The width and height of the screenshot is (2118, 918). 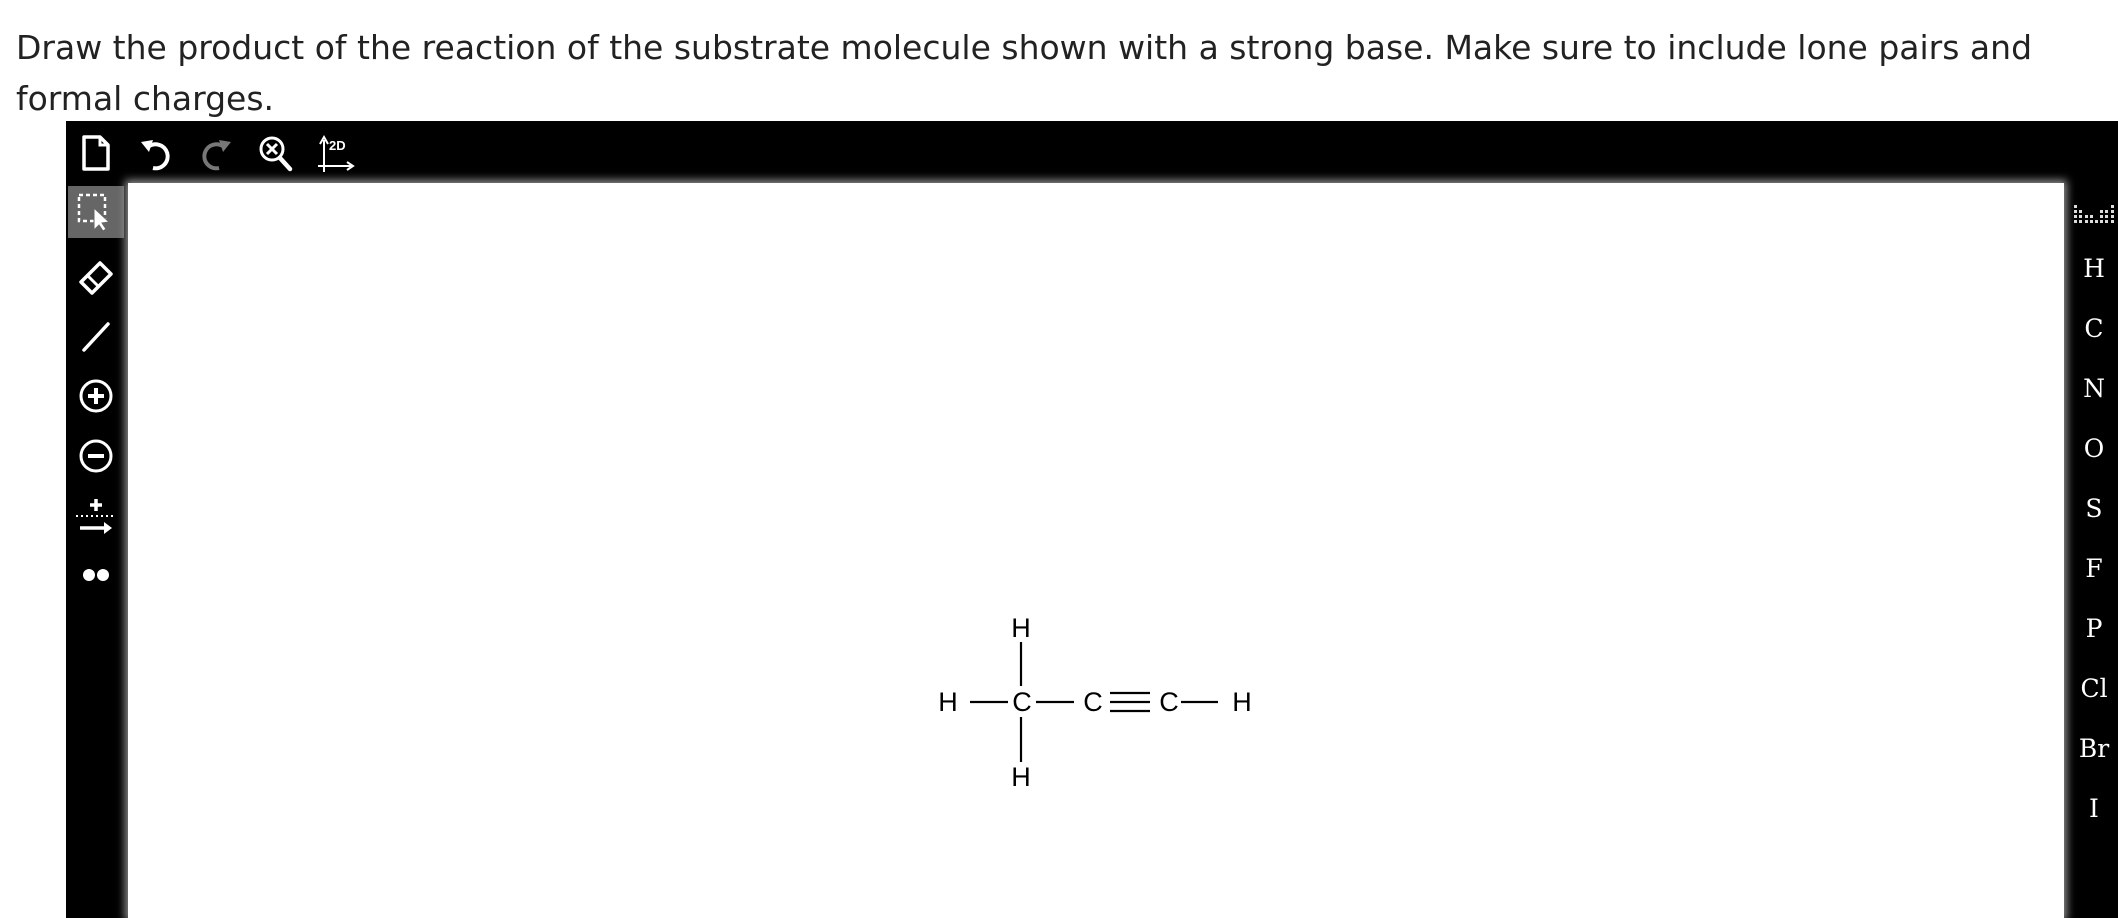 I want to click on atom-h-right: H, so click(x=1242, y=702).